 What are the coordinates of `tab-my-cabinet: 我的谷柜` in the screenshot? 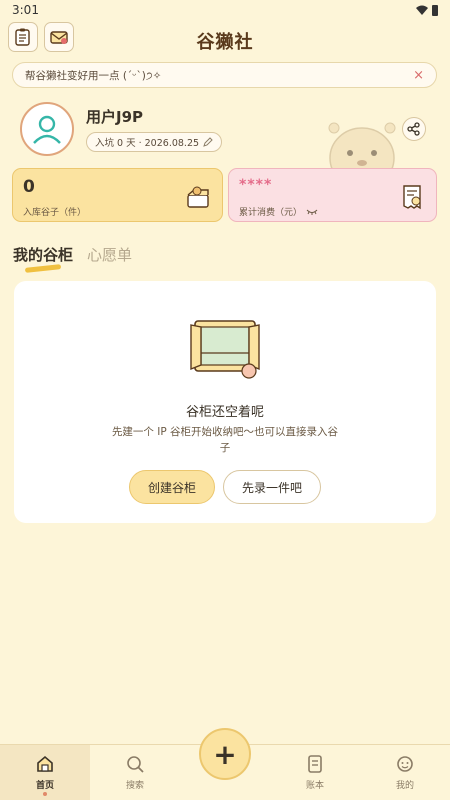 It's located at (43, 258).